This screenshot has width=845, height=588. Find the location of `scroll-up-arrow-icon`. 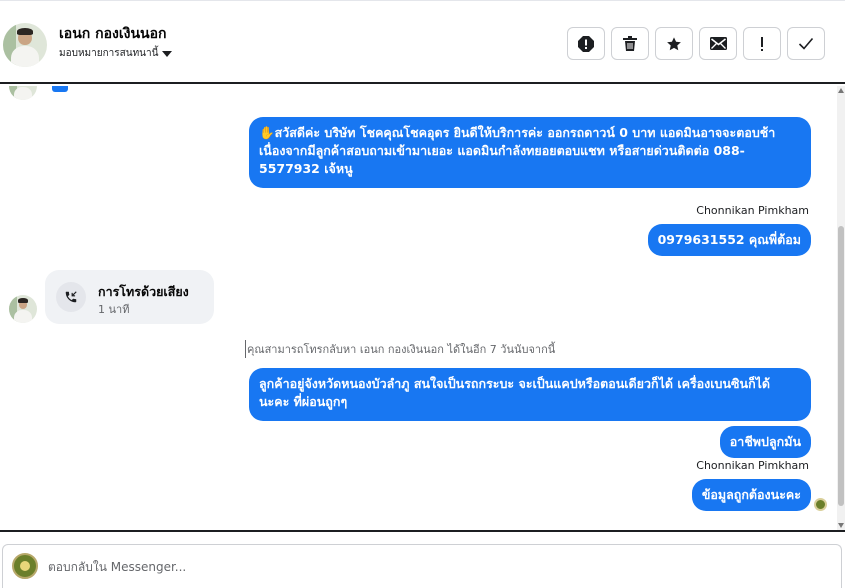

scroll-up-arrow-icon is located at coordinates (841, 90).